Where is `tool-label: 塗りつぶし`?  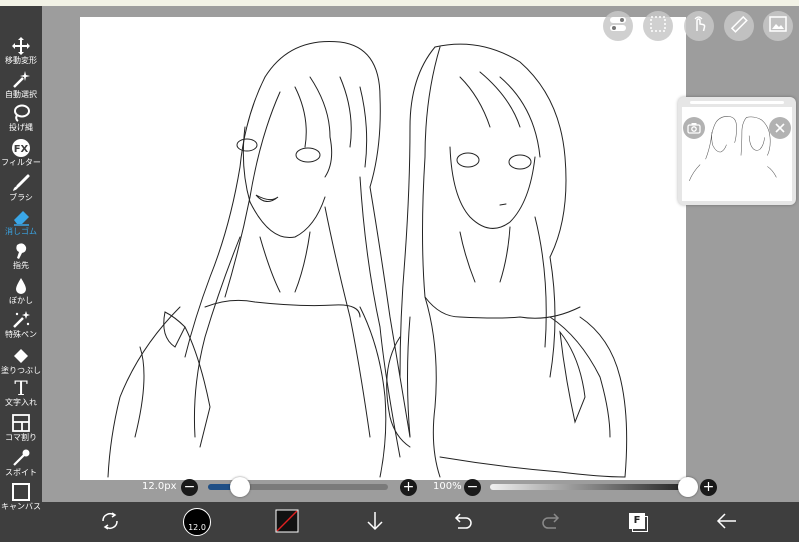
tool-label: 塗りつぶし is located at coordinates (21, 370).